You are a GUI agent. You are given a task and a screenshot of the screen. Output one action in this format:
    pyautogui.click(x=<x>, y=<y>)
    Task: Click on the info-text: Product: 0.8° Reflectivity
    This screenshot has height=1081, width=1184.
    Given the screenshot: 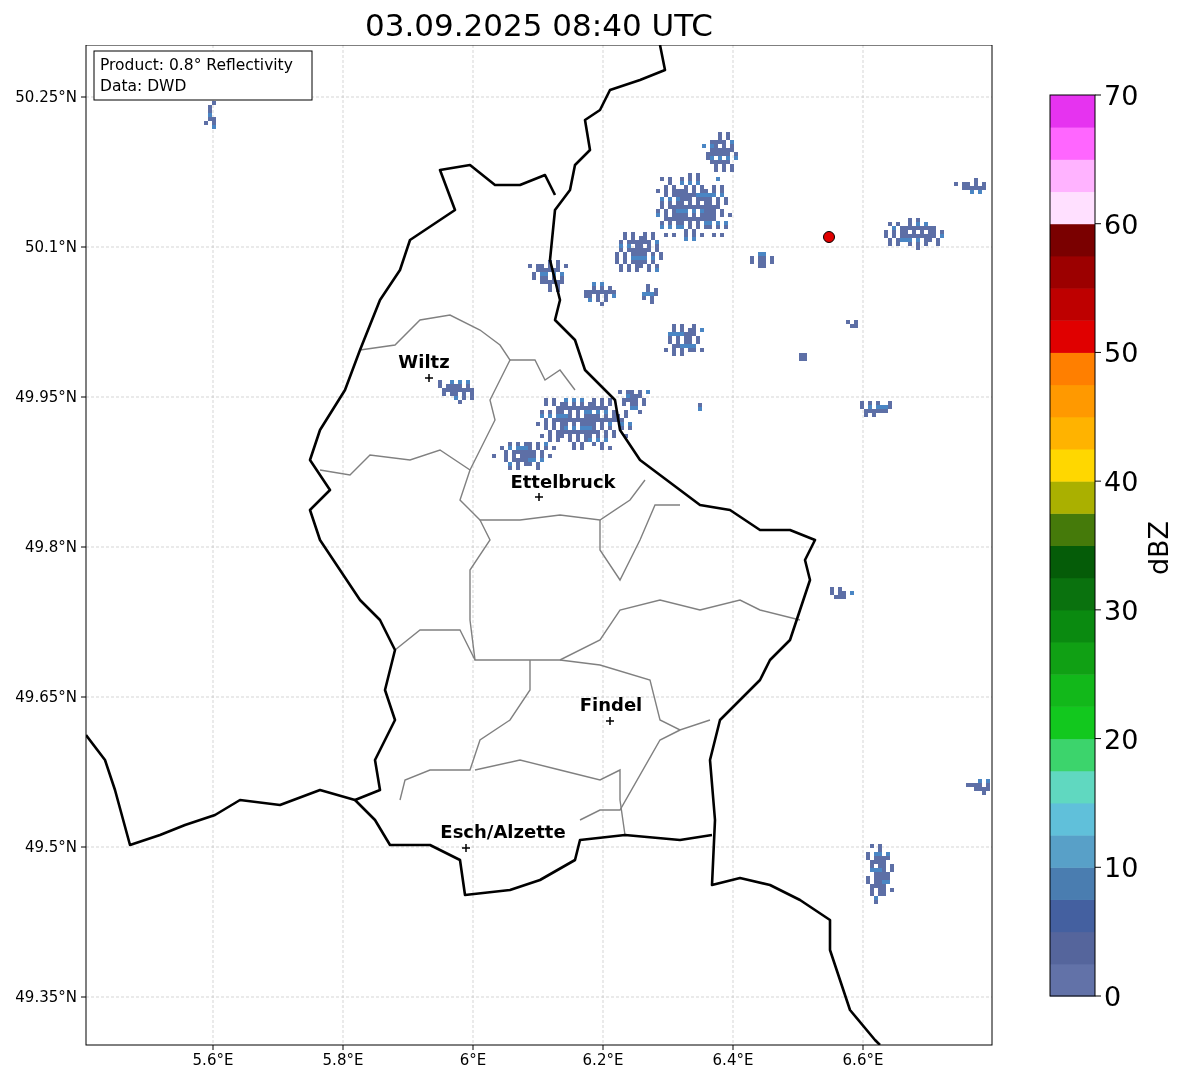 What is the action you would take?
    pyautogui.click(x=196, y=65)
    